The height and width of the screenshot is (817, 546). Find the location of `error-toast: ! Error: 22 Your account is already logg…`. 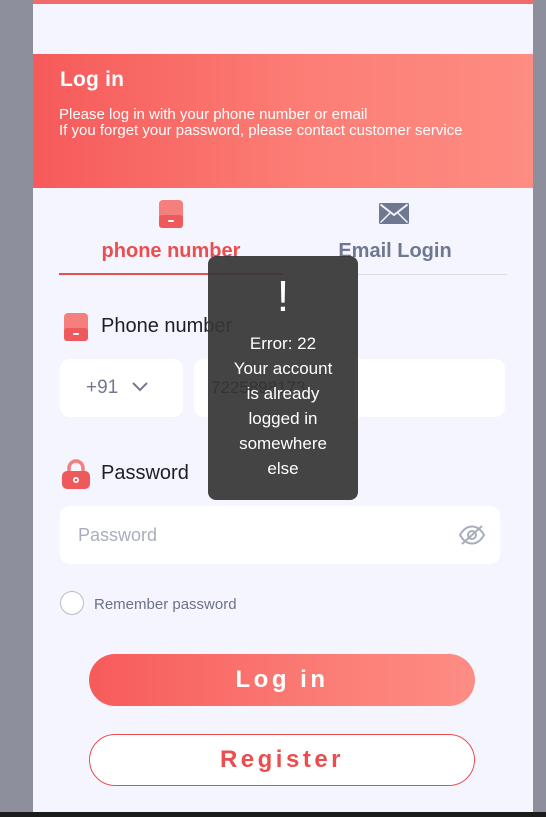

error-toast: ! Error: 22 Your account is already logg… is located at coordinates (283, 378).